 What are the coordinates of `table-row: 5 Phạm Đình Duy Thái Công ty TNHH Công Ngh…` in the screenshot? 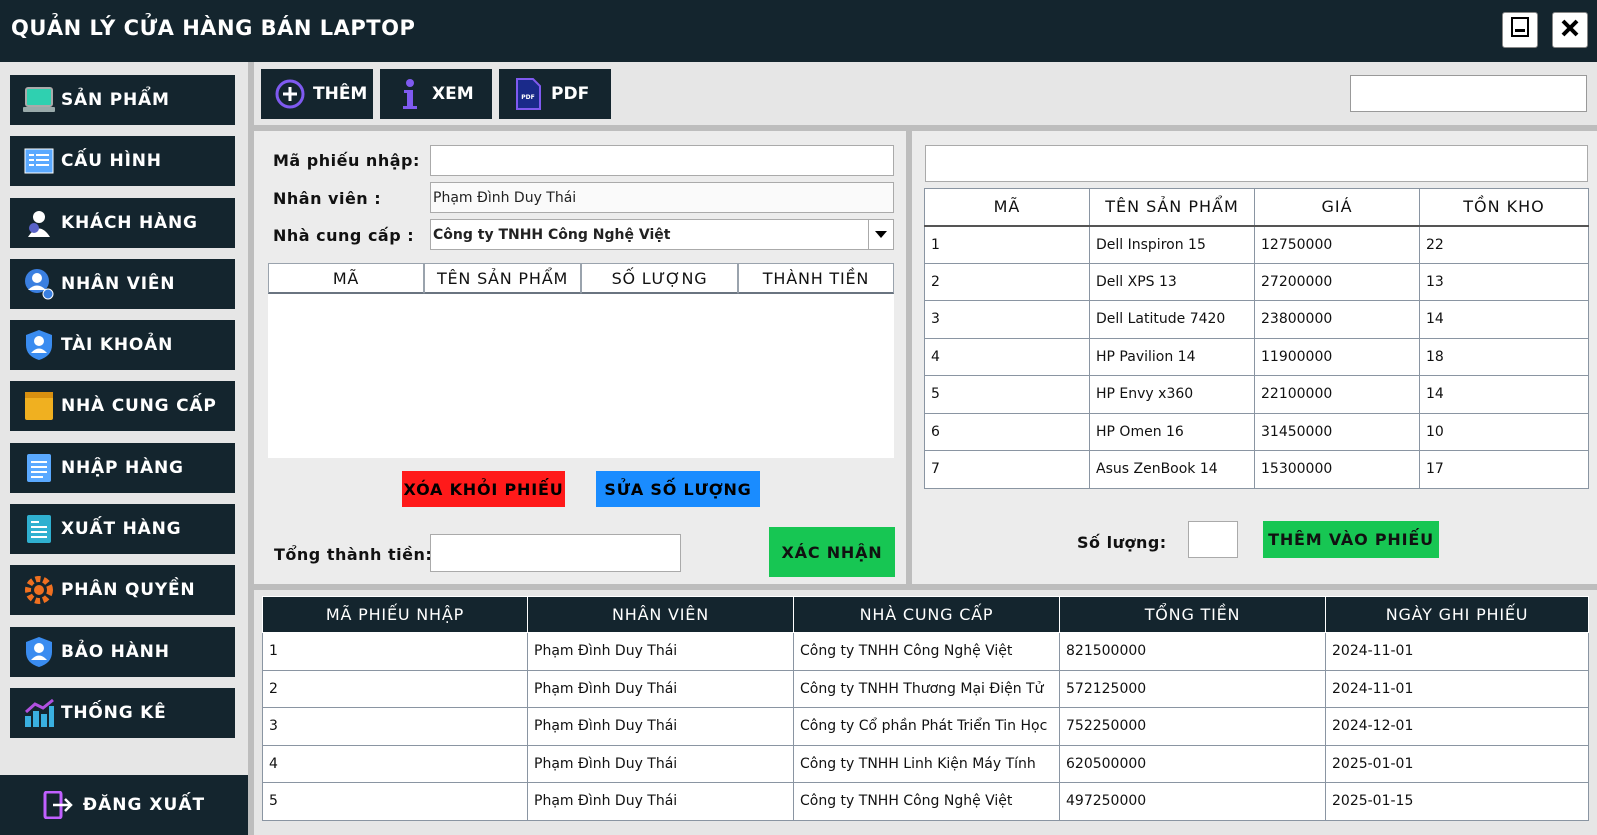 It's located at (925, 801).